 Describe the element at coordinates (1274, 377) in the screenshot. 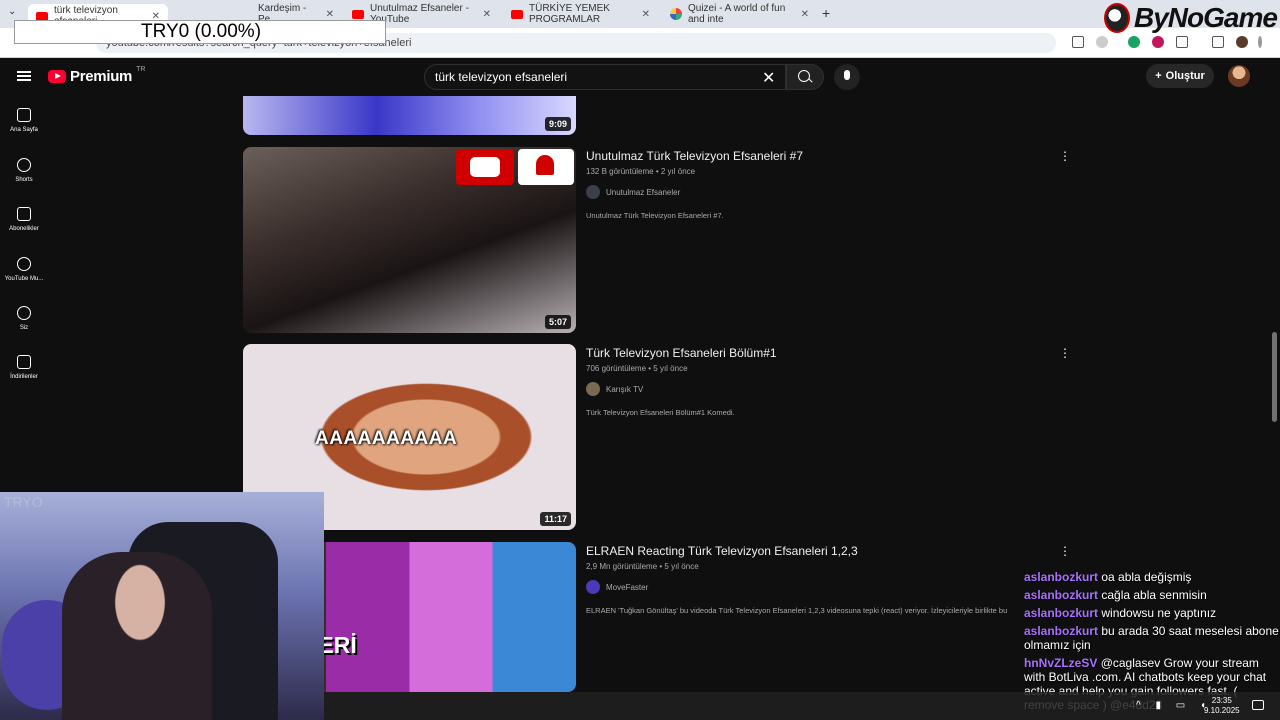

I see `scrollbar-thumb` at that location.